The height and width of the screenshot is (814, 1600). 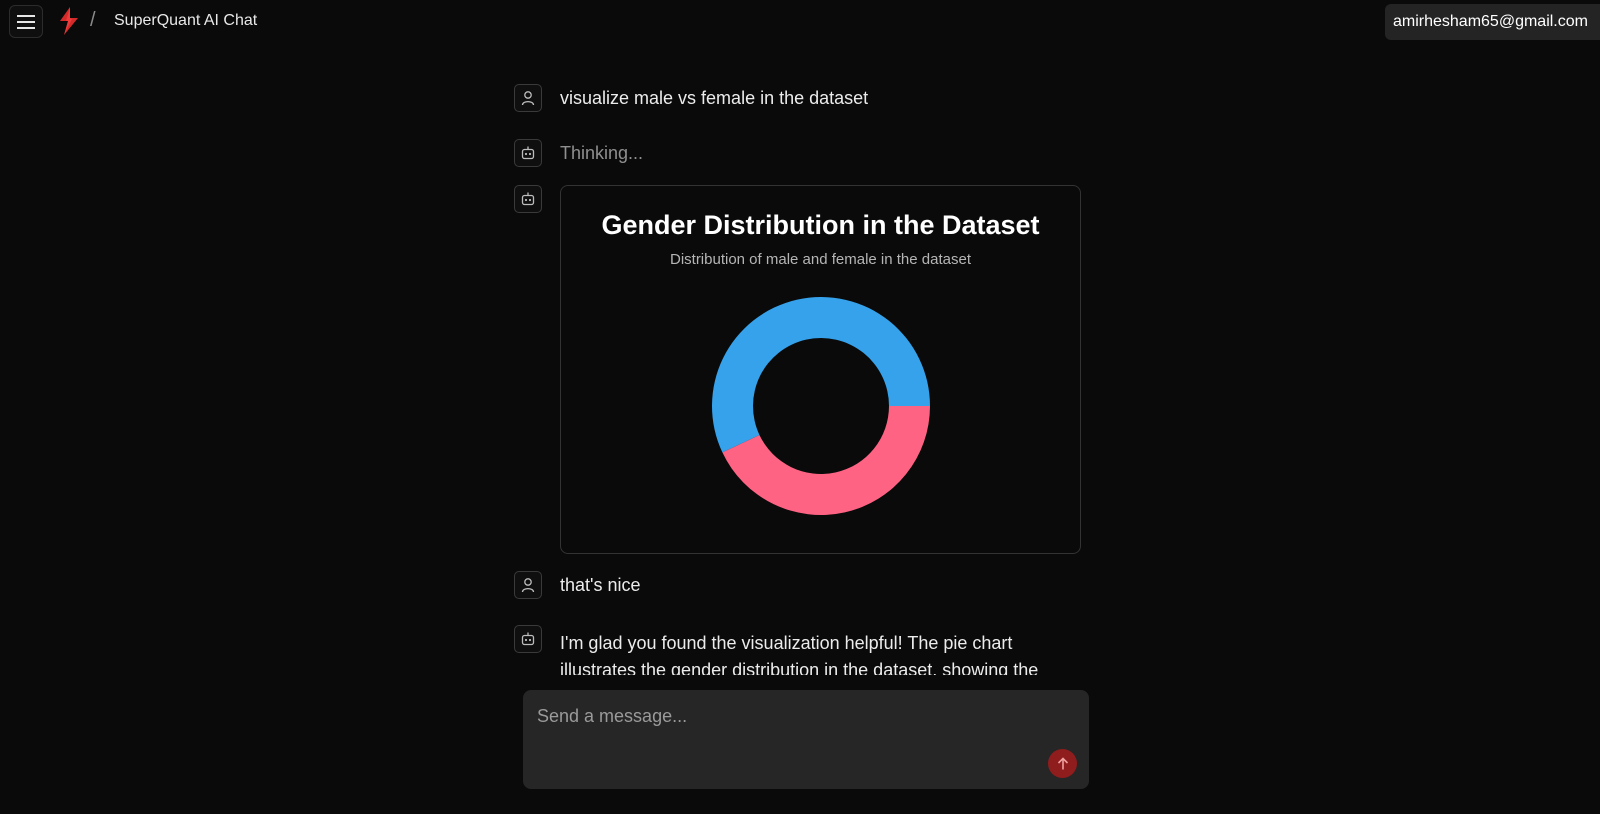 What do you see at coordinates (1492, 22) in the screenshot?
I see `user-account-button: amirhesham65@gmail.com` at bounding box center [1492, 22].